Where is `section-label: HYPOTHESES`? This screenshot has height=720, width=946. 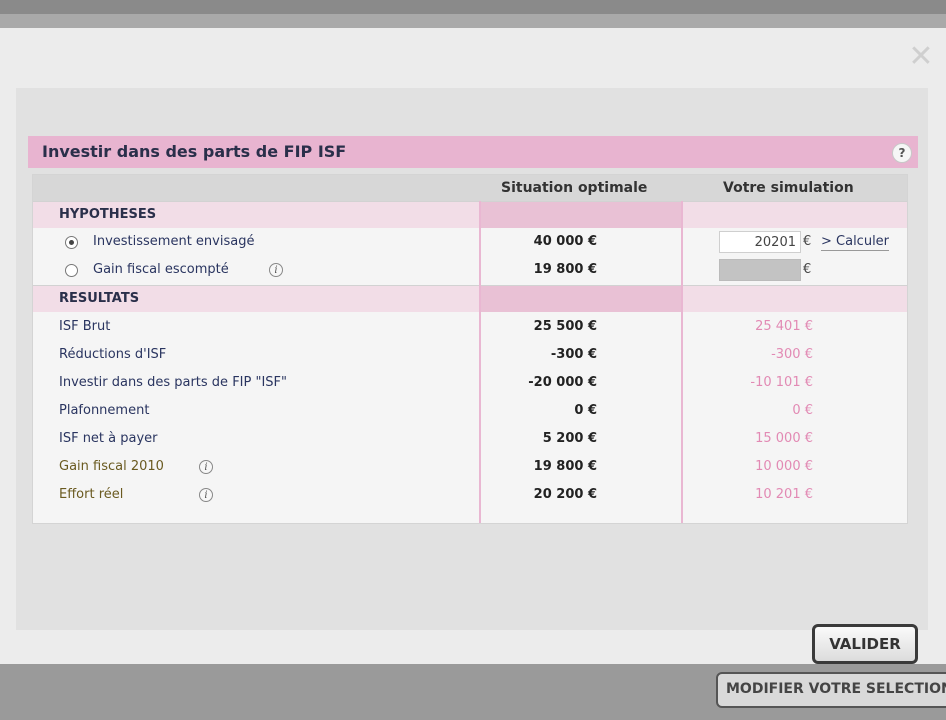 section-label: HYPOTHESES is located at coordinates (108, 214).